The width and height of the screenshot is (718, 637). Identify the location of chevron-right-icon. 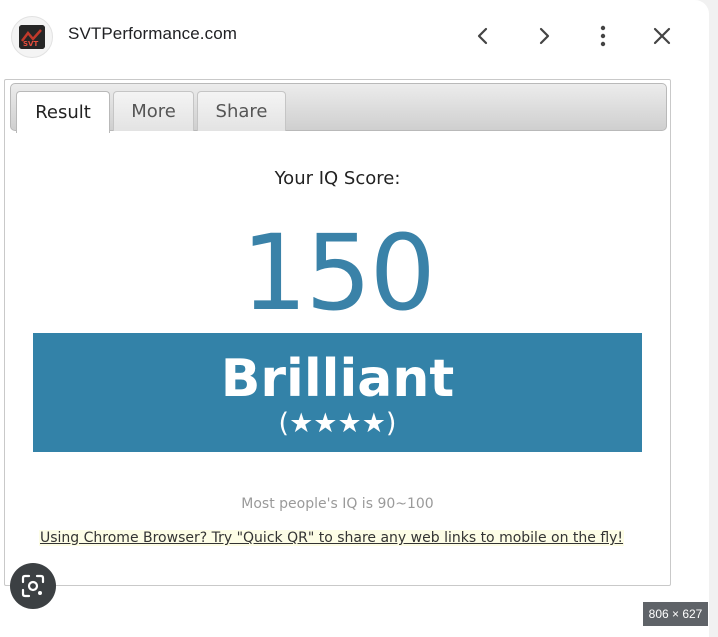
(544, 36).